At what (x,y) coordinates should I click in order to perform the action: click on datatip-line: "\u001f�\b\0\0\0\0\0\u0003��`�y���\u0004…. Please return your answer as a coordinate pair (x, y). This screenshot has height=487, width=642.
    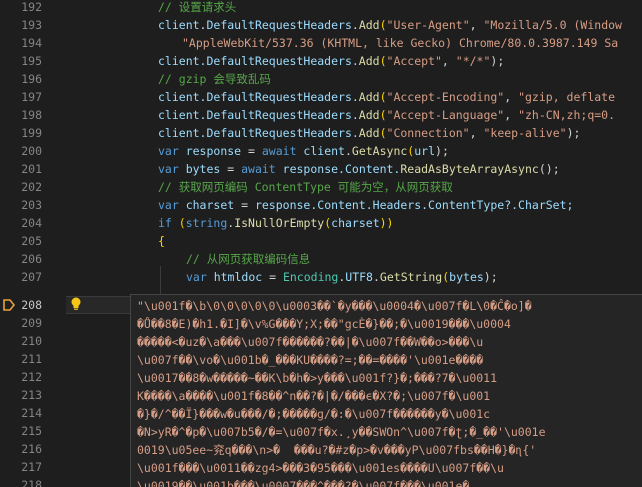
    Looking at the image, I should click on (334, 306).